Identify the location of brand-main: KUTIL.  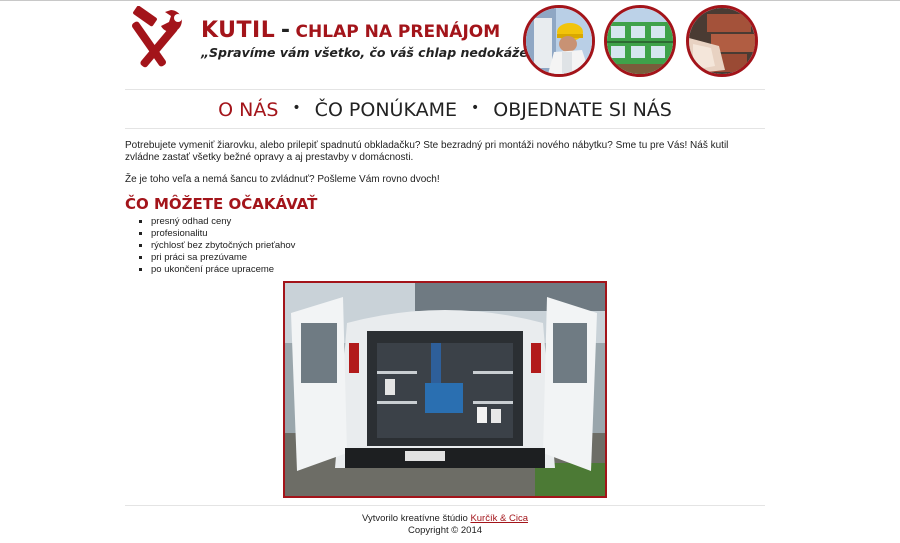
(238, 30).